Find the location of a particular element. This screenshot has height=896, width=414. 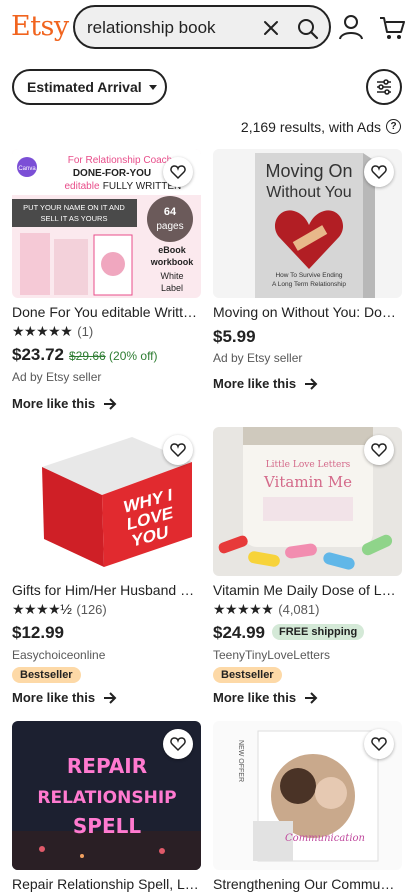

svg-text: Vitamin Me is located at coordinates (307, 482).